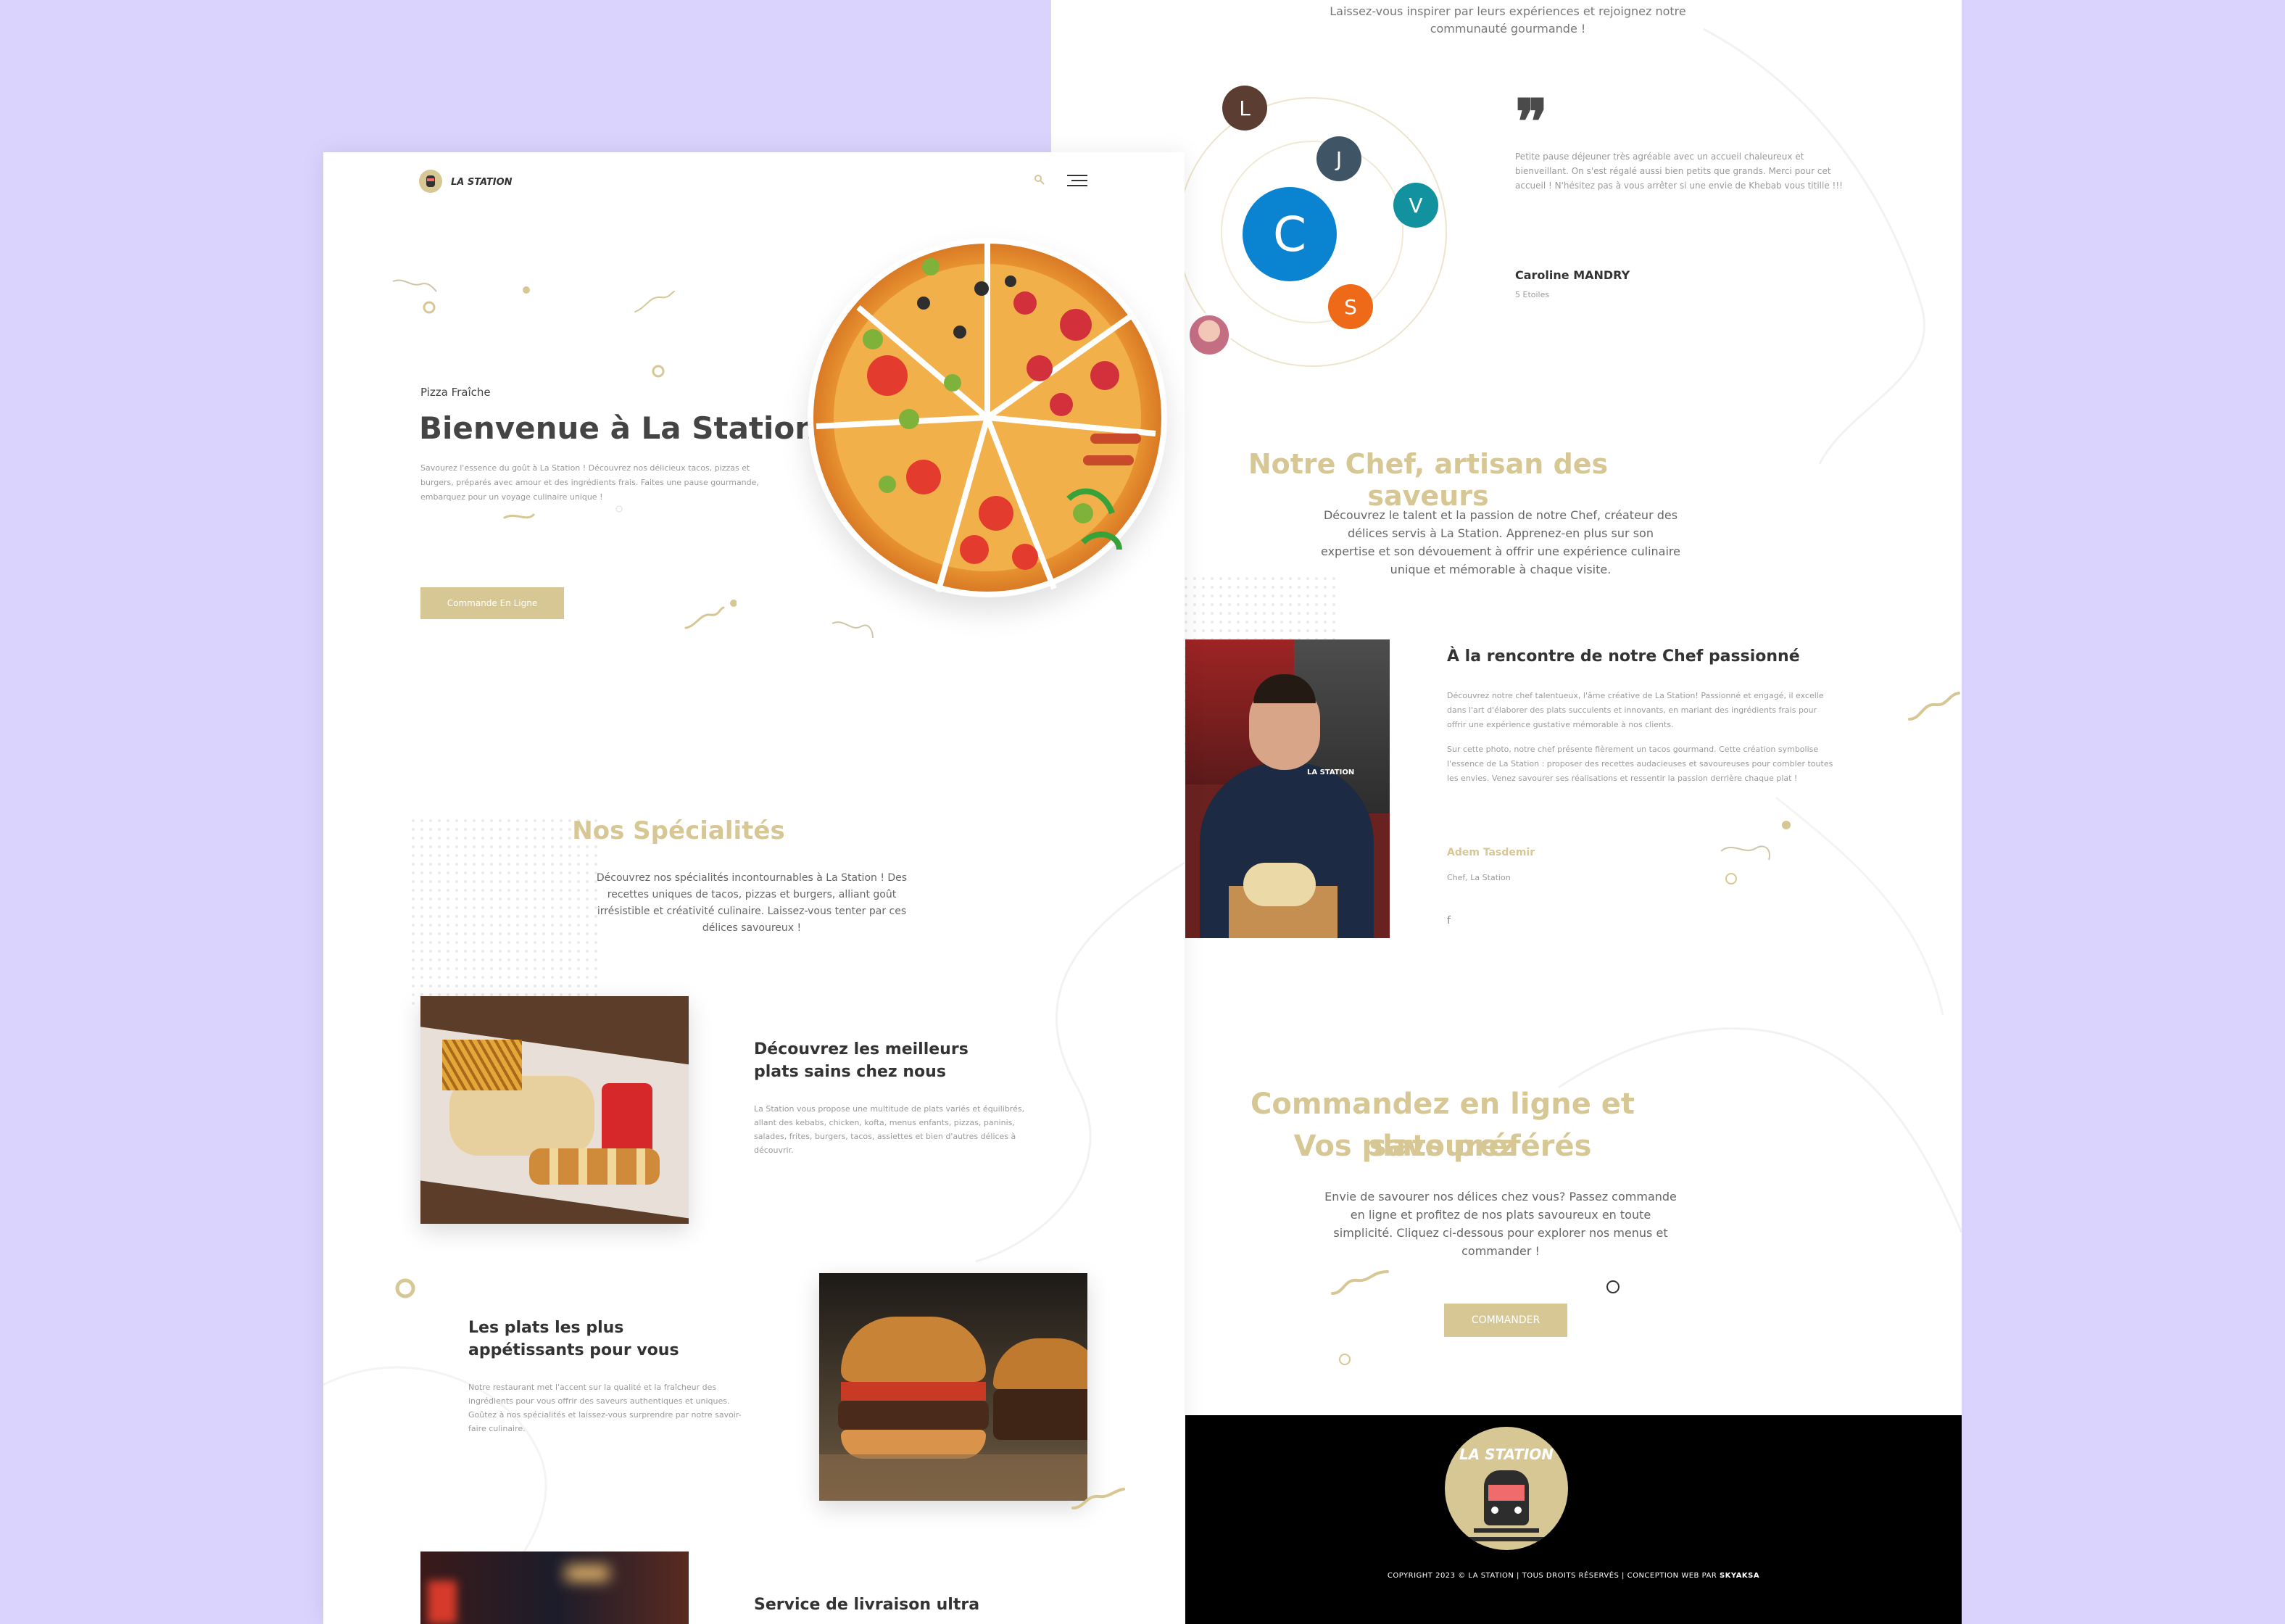 The image size is (2285, 1624). I want to click on avatar-v: V, so click(1415, 206).